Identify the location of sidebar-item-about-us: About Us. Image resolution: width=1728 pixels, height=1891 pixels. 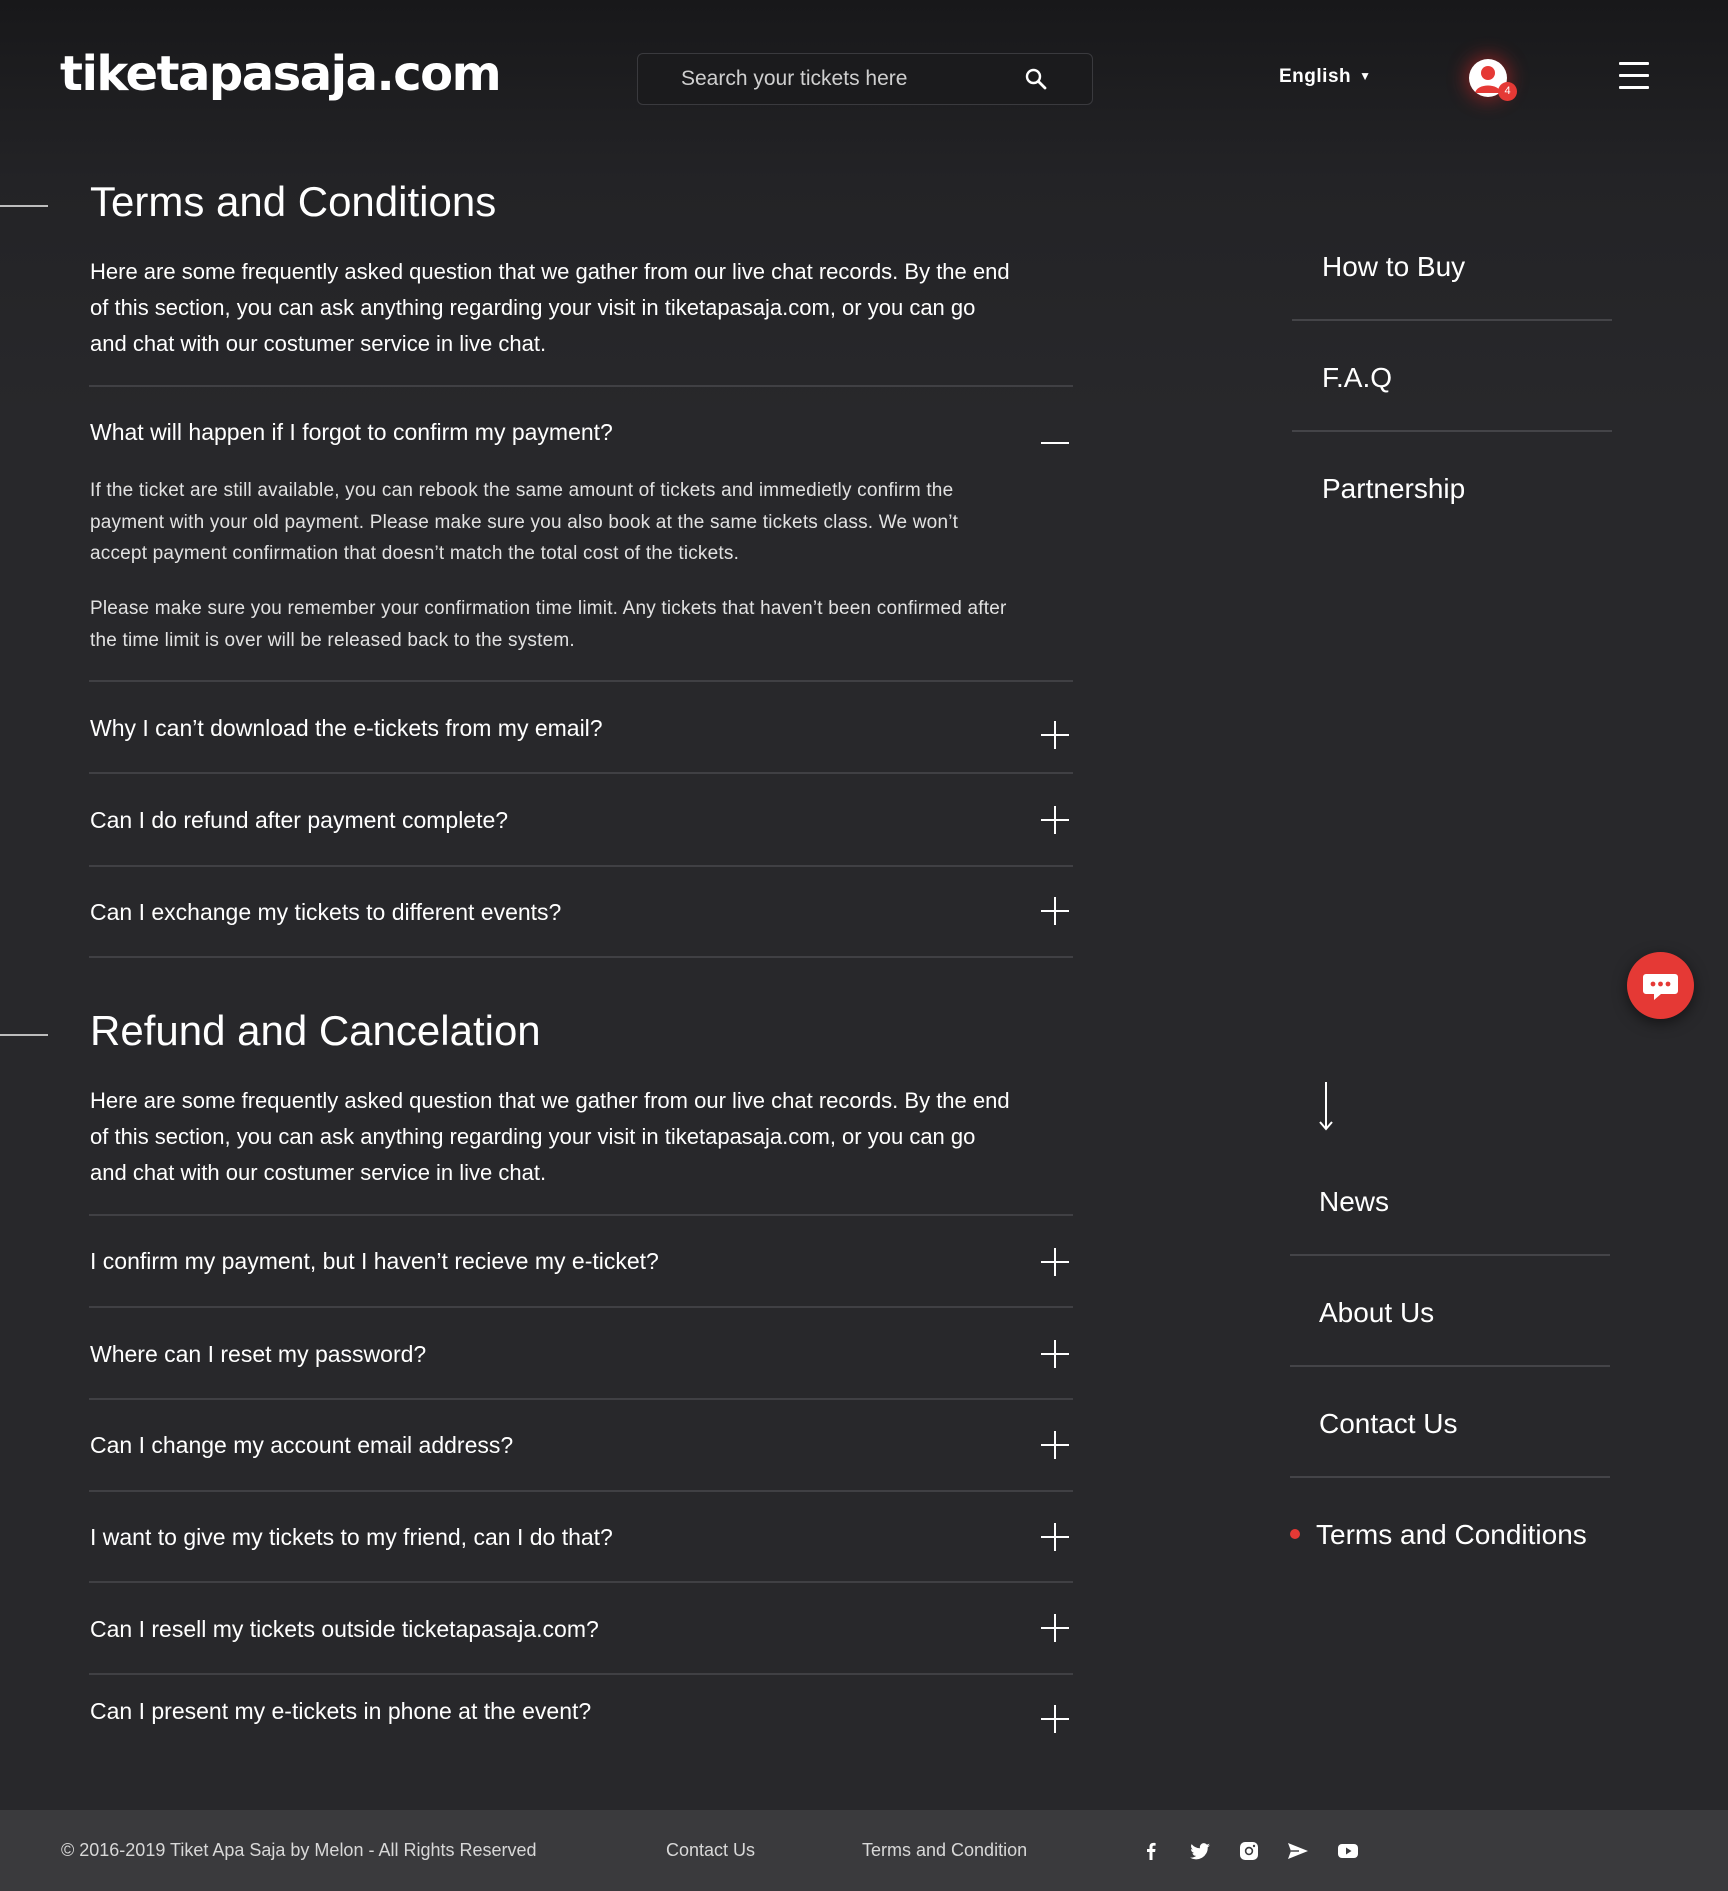
(1376, 1313).